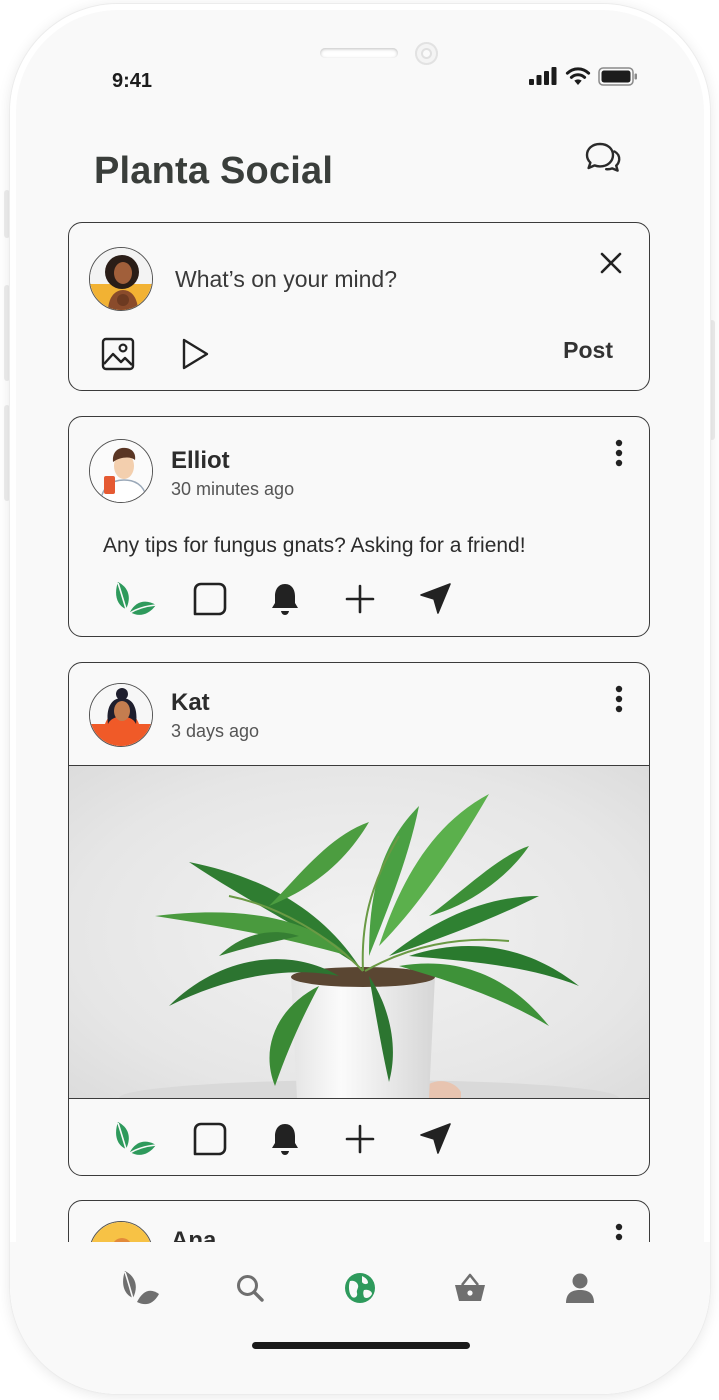 This screenshot has width=719, height=1400. What do you see at coordinates (375, 279) in the screenshot?
I see `status-input` at bounding box center [375, 279].